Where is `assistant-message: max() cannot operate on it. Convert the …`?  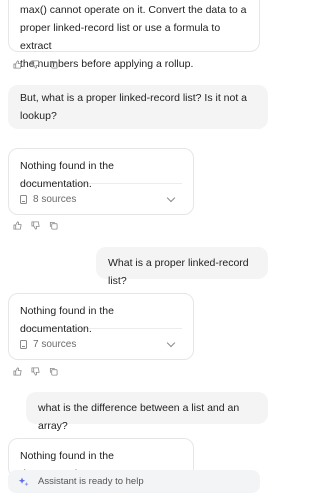 assistant-message: max() cannot operate on it. Convert the … is located at coordinates (134, 35).